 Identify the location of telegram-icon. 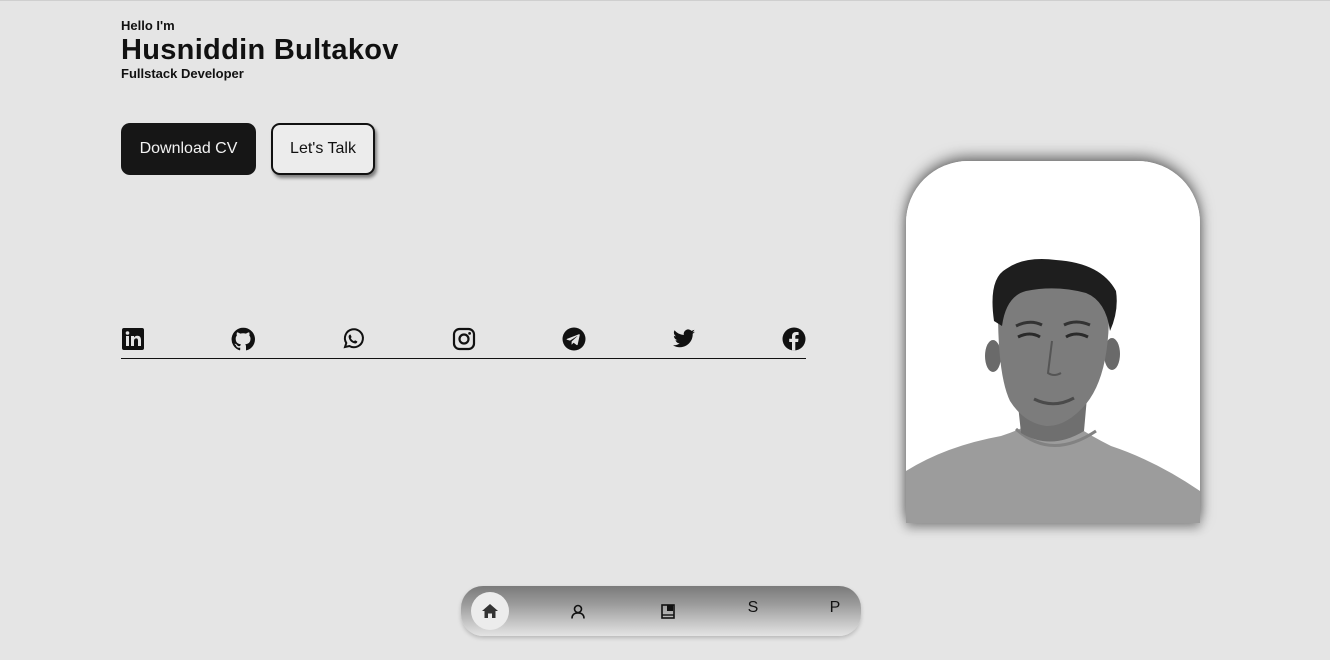
(574, 339).